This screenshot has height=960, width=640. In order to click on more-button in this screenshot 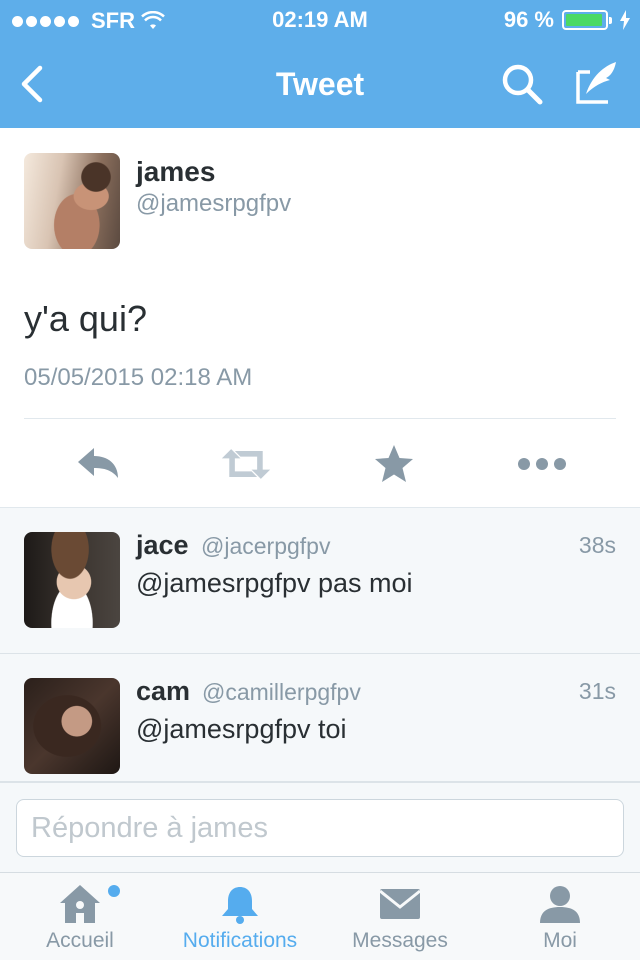, I will do `click(542, 464)`.